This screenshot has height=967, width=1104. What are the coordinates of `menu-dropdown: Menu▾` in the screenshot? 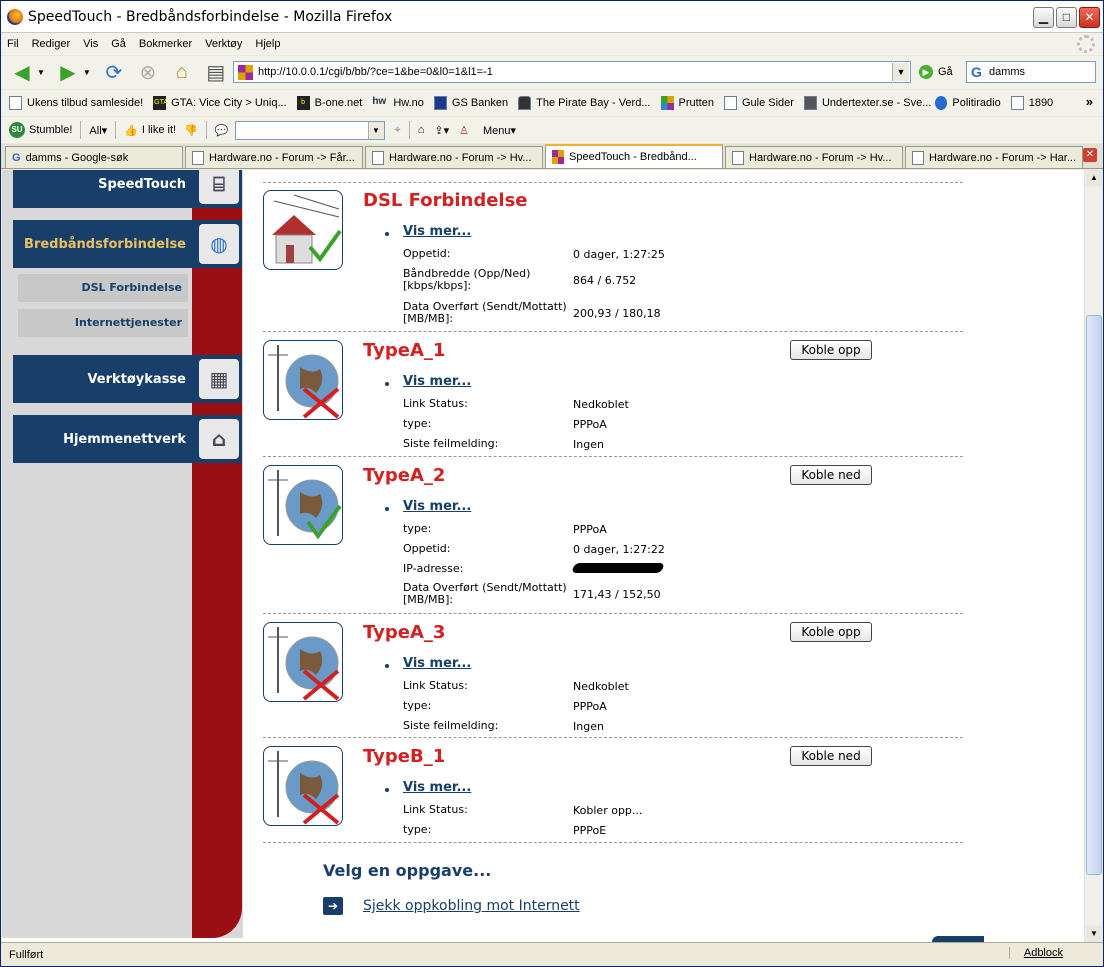 It's located at (499, 130).